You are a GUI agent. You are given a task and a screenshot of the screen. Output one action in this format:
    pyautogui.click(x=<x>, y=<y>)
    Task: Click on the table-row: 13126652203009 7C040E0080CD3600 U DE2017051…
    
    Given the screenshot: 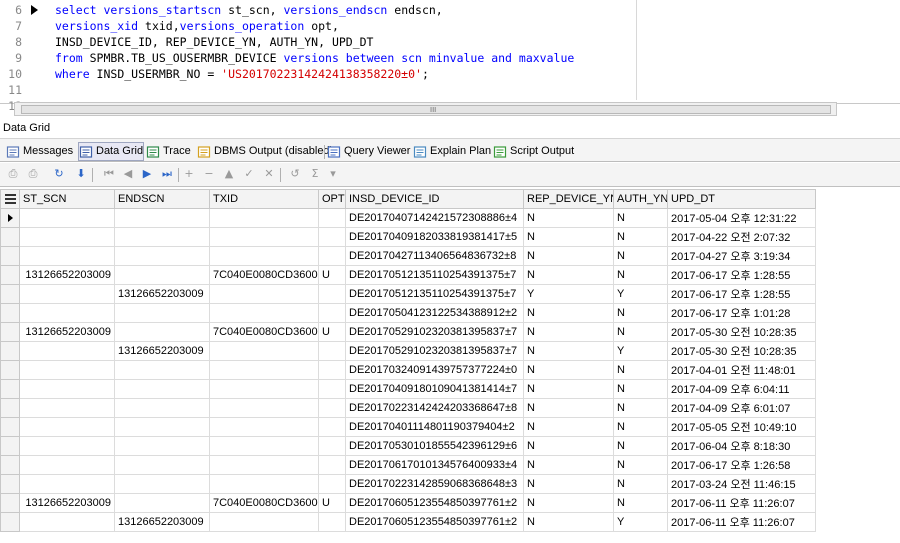 What is the action you would take?
    pyautogui.click(x=408, y=275)
    